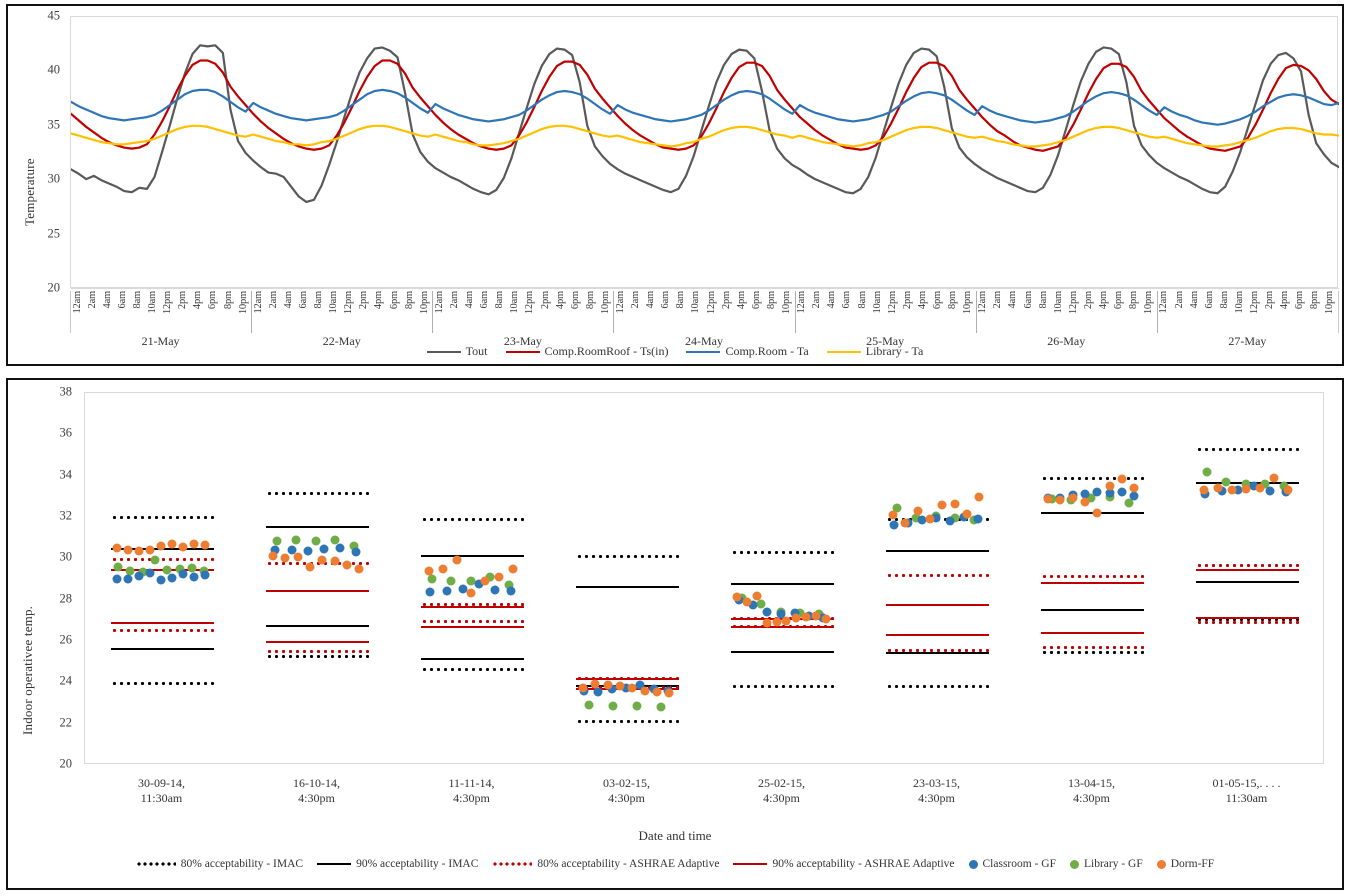 This screenshot has height=896, width=1350. What do you see at coordinates (1092, 479) in the screenshot?
I see `bottom-chart-imac-80-upper` at bounding box center [1092, 479].